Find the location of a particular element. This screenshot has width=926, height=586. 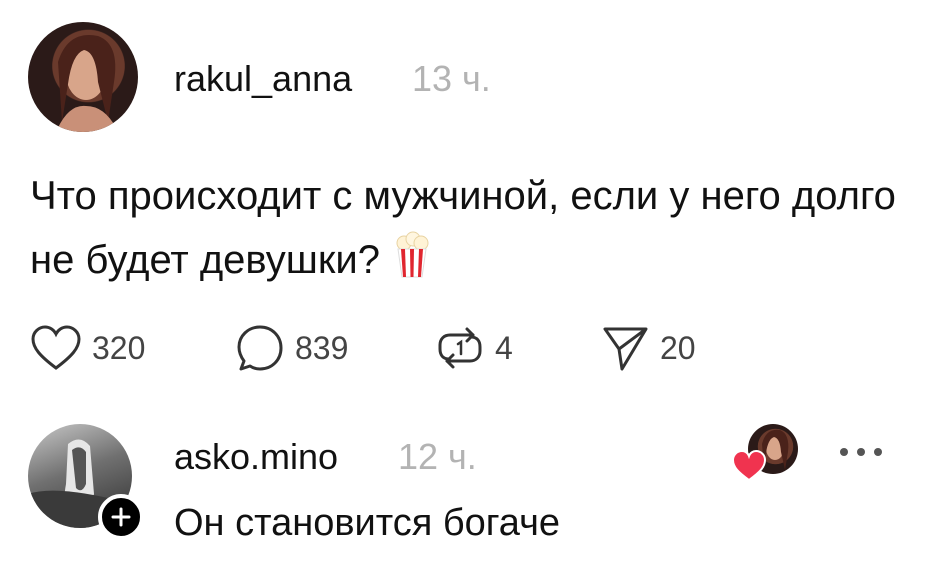

comment-button: 839 is located at coordinates (291, 348).